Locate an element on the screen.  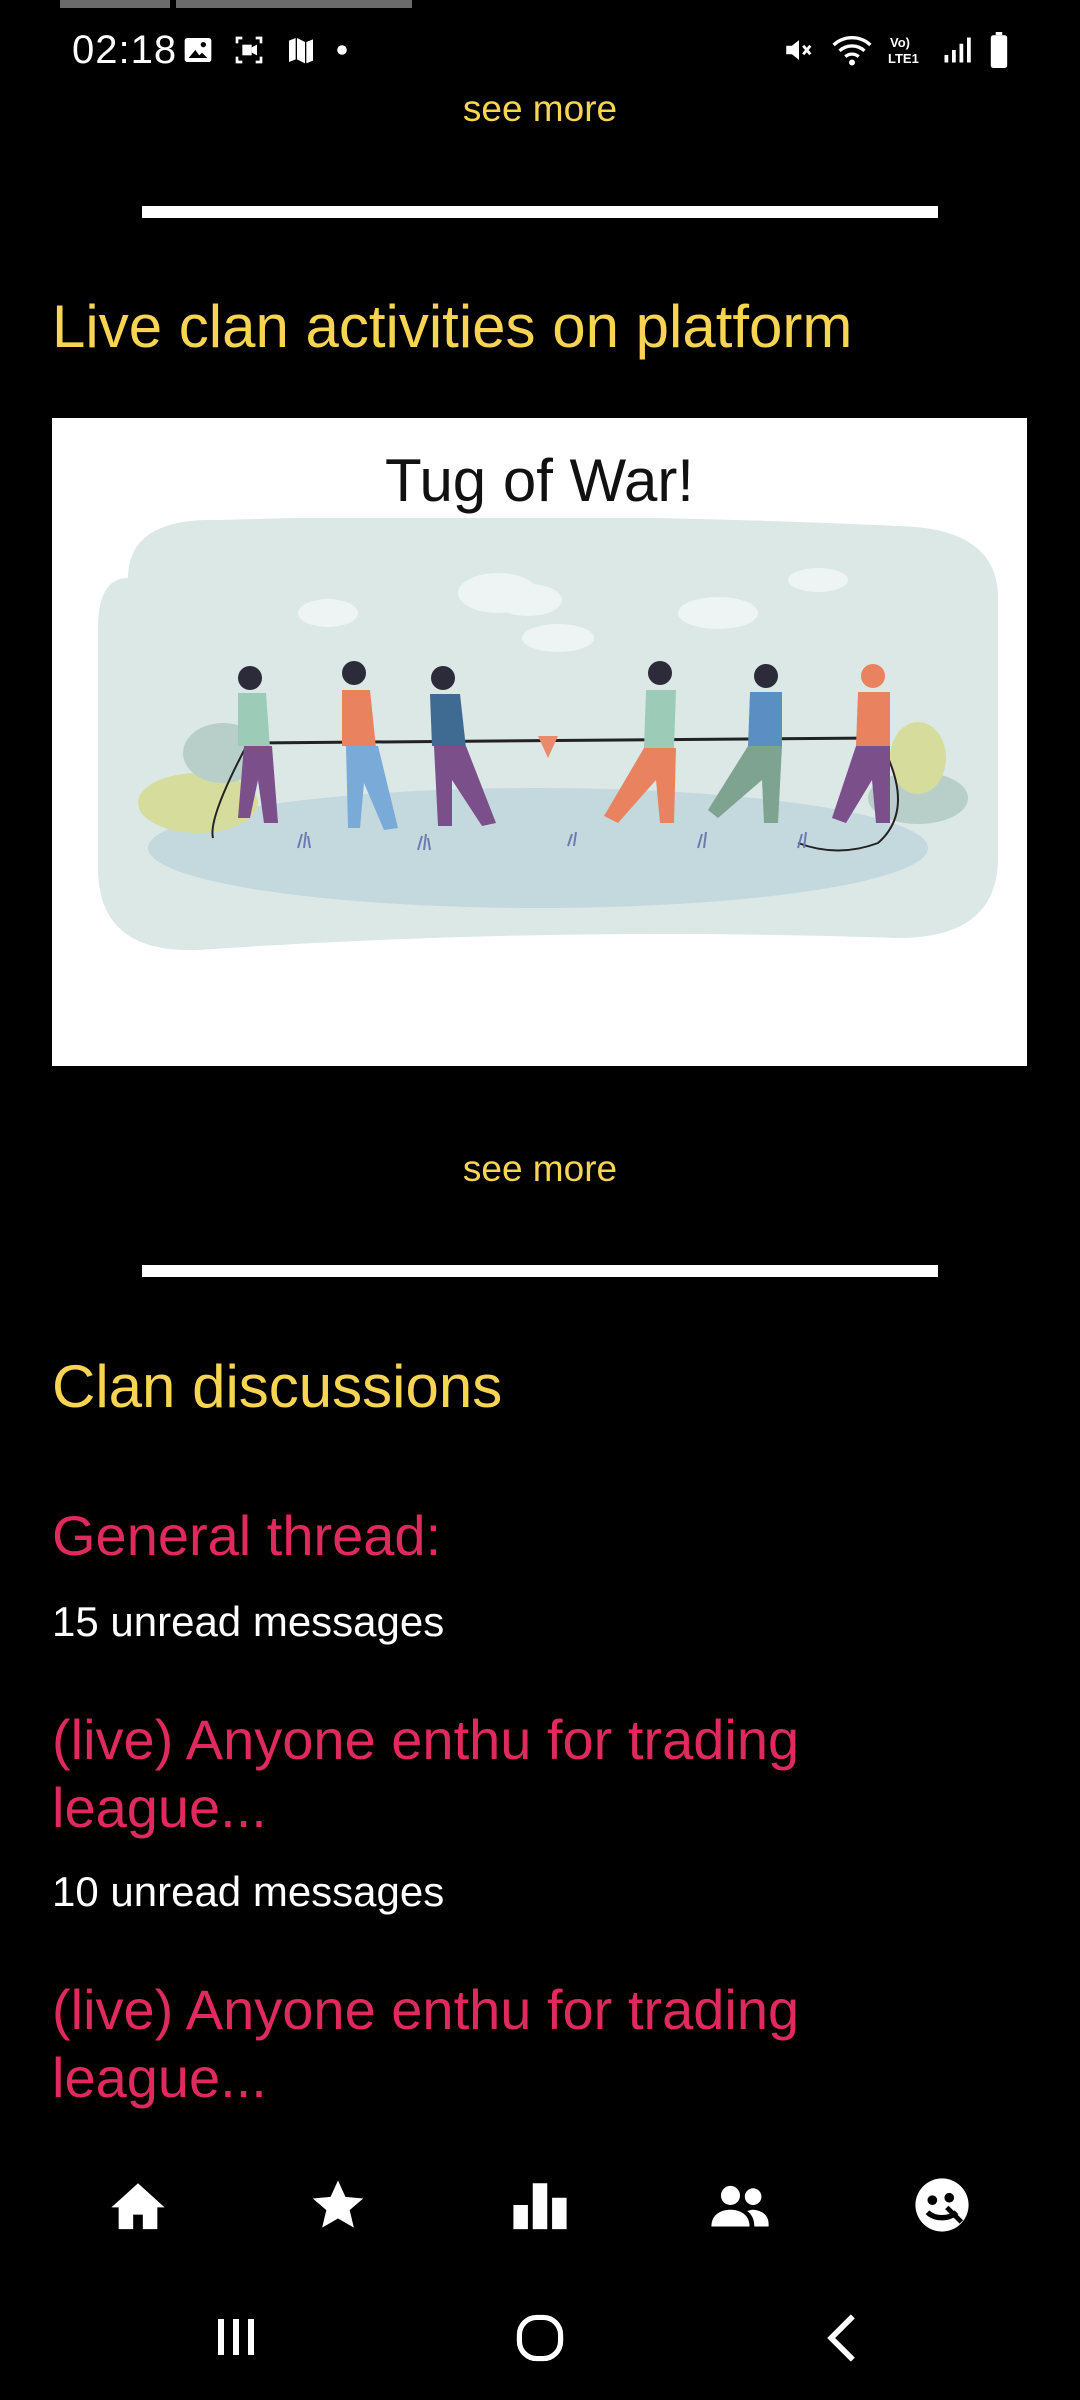
nav-favorites is located at coordinates (338, 2205).